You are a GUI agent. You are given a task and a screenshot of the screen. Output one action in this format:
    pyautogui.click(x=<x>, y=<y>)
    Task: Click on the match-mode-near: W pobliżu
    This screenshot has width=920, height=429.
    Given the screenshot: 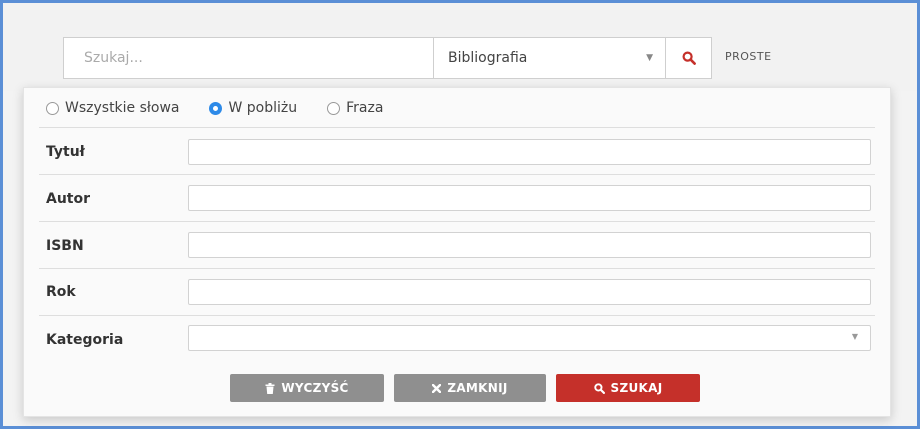 What is the action you would take?
    pyautogui.click(x=253, y=108)
    